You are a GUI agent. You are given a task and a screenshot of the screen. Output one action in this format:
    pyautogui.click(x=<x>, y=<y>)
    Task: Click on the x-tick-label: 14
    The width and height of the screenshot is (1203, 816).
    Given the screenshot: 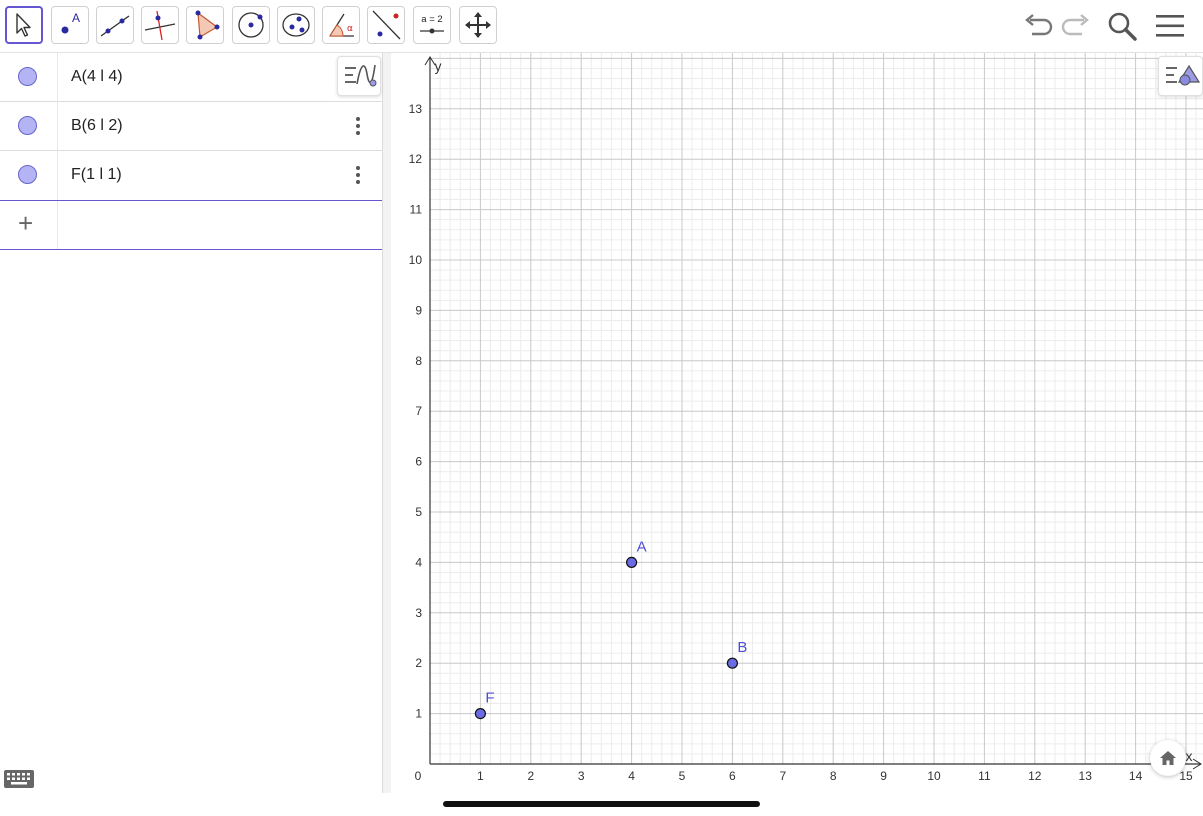 What is the action you would take?
    pyautogui.click(x=1136, y=776)
    